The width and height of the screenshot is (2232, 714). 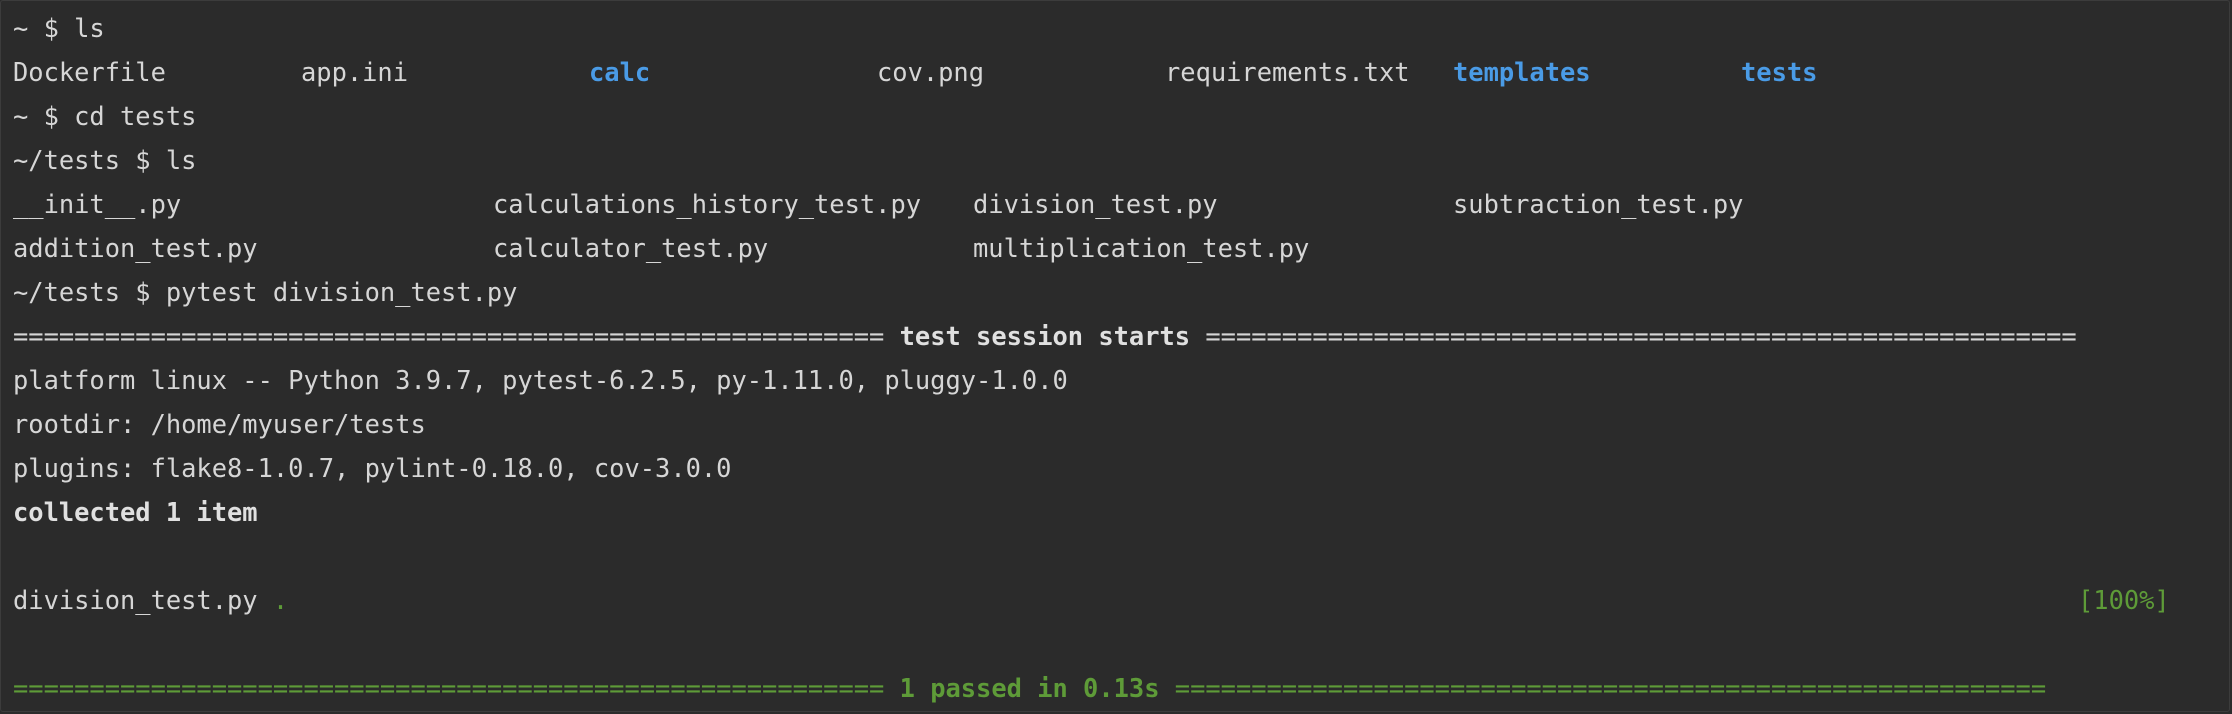 What do you see at coordinates (59, 28) in the screenshot?
I see `command-line-ls: ~ $ ls` at bounding box center [59, 28].